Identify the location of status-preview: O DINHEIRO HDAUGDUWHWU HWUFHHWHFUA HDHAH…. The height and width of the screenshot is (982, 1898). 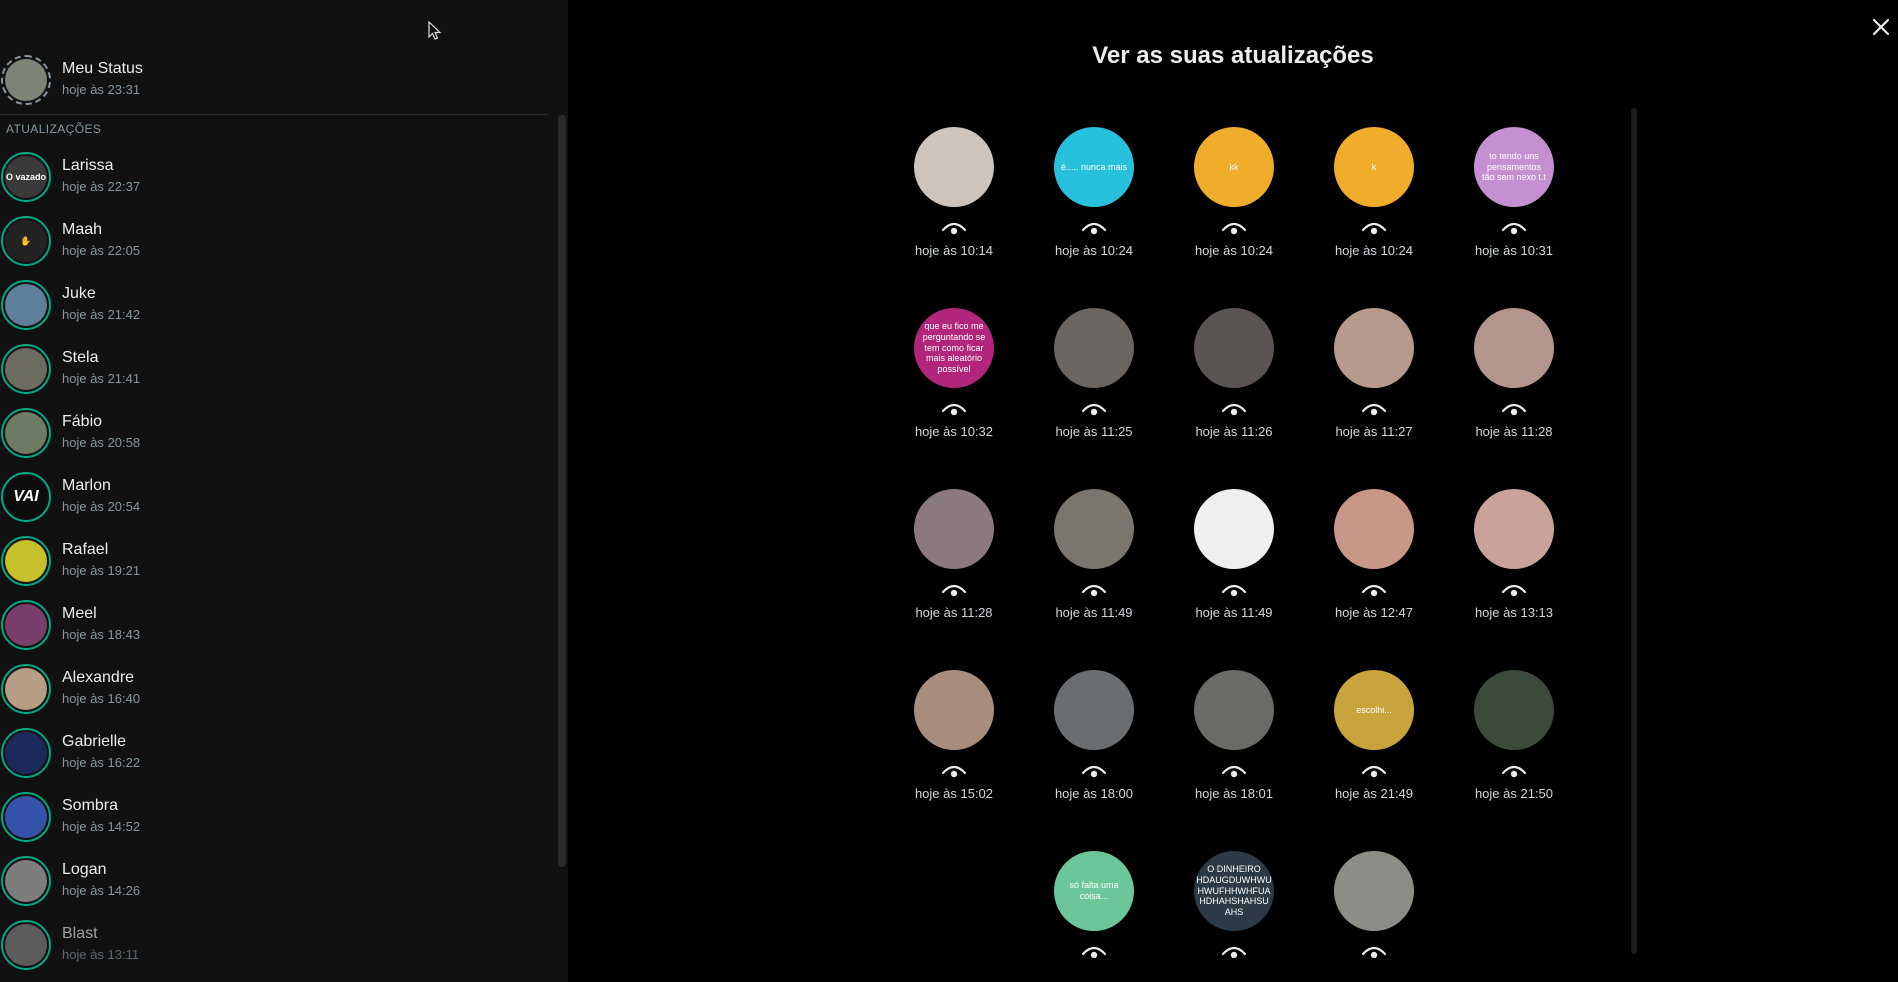
(1234, 891).